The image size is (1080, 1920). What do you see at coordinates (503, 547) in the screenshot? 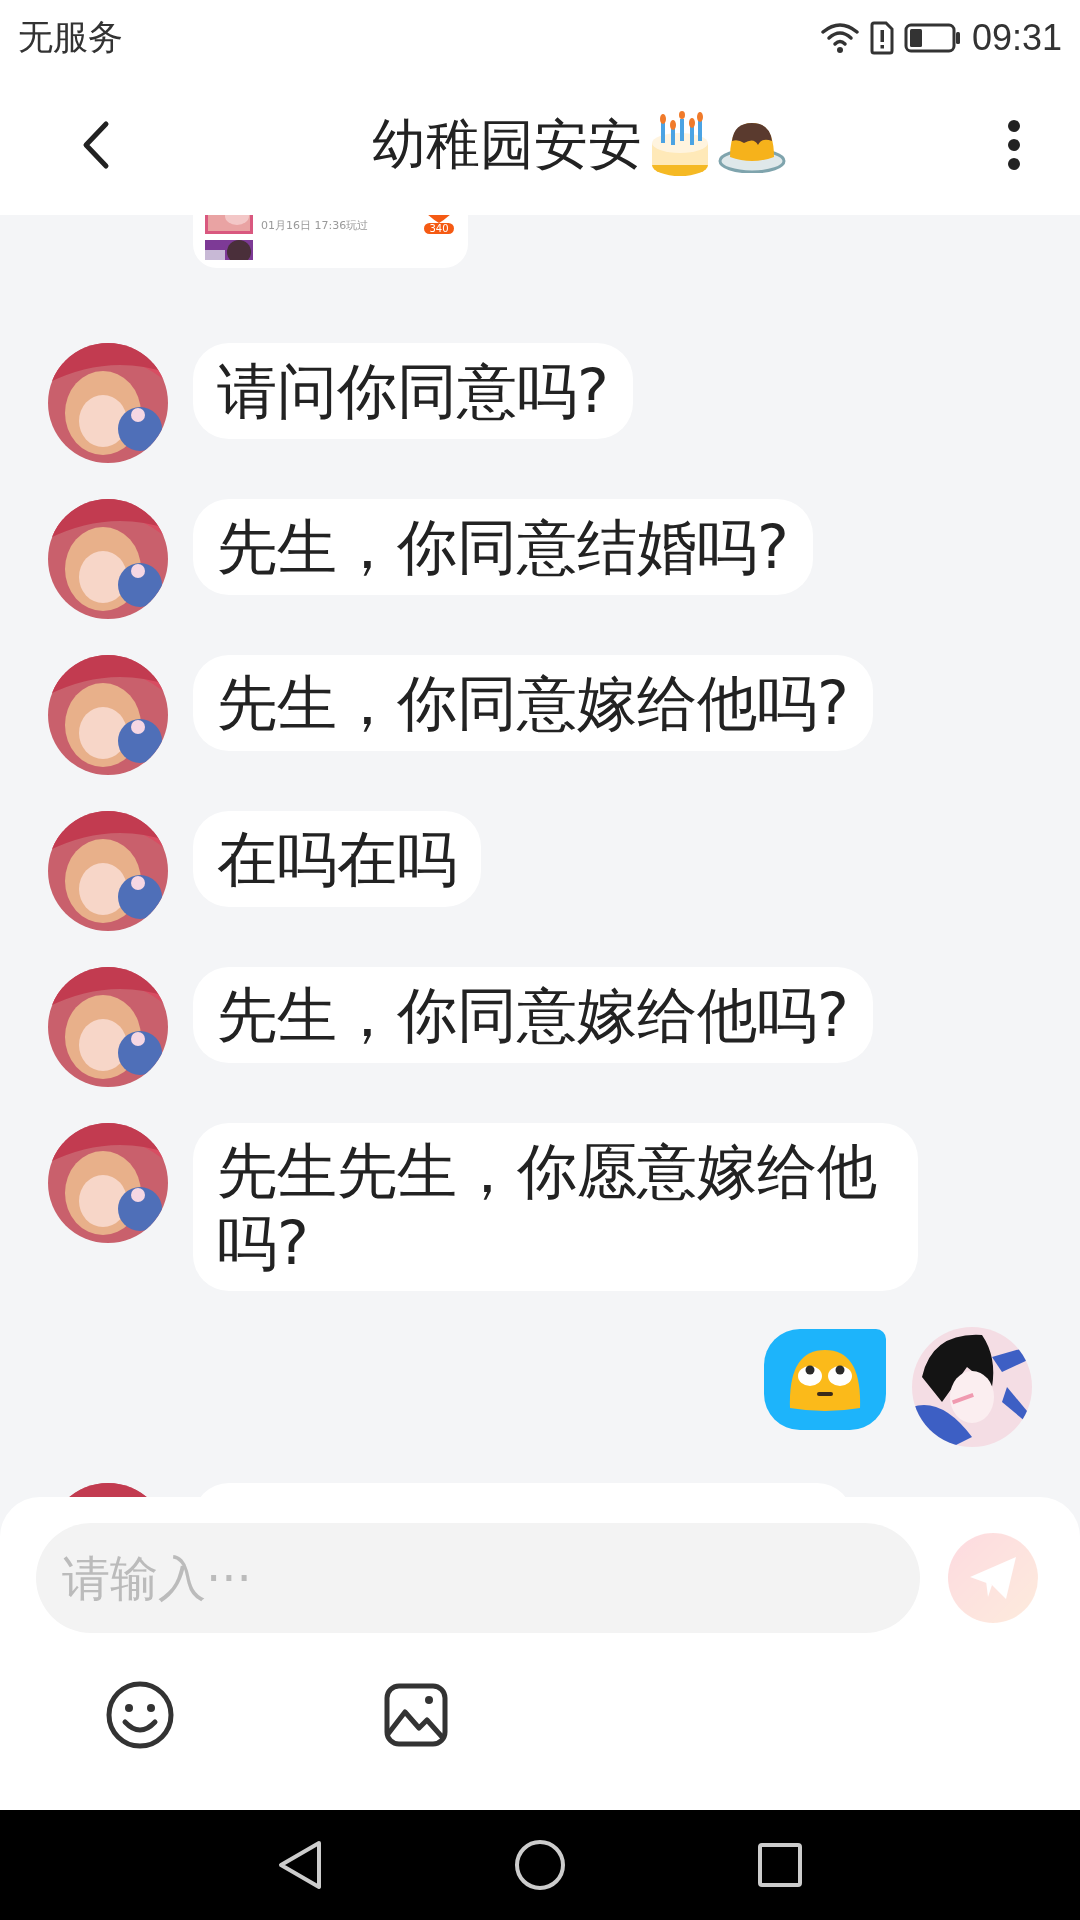
I see `message-bubble: 先生，你同意结婚吗?` at bounding box center [503, 547].